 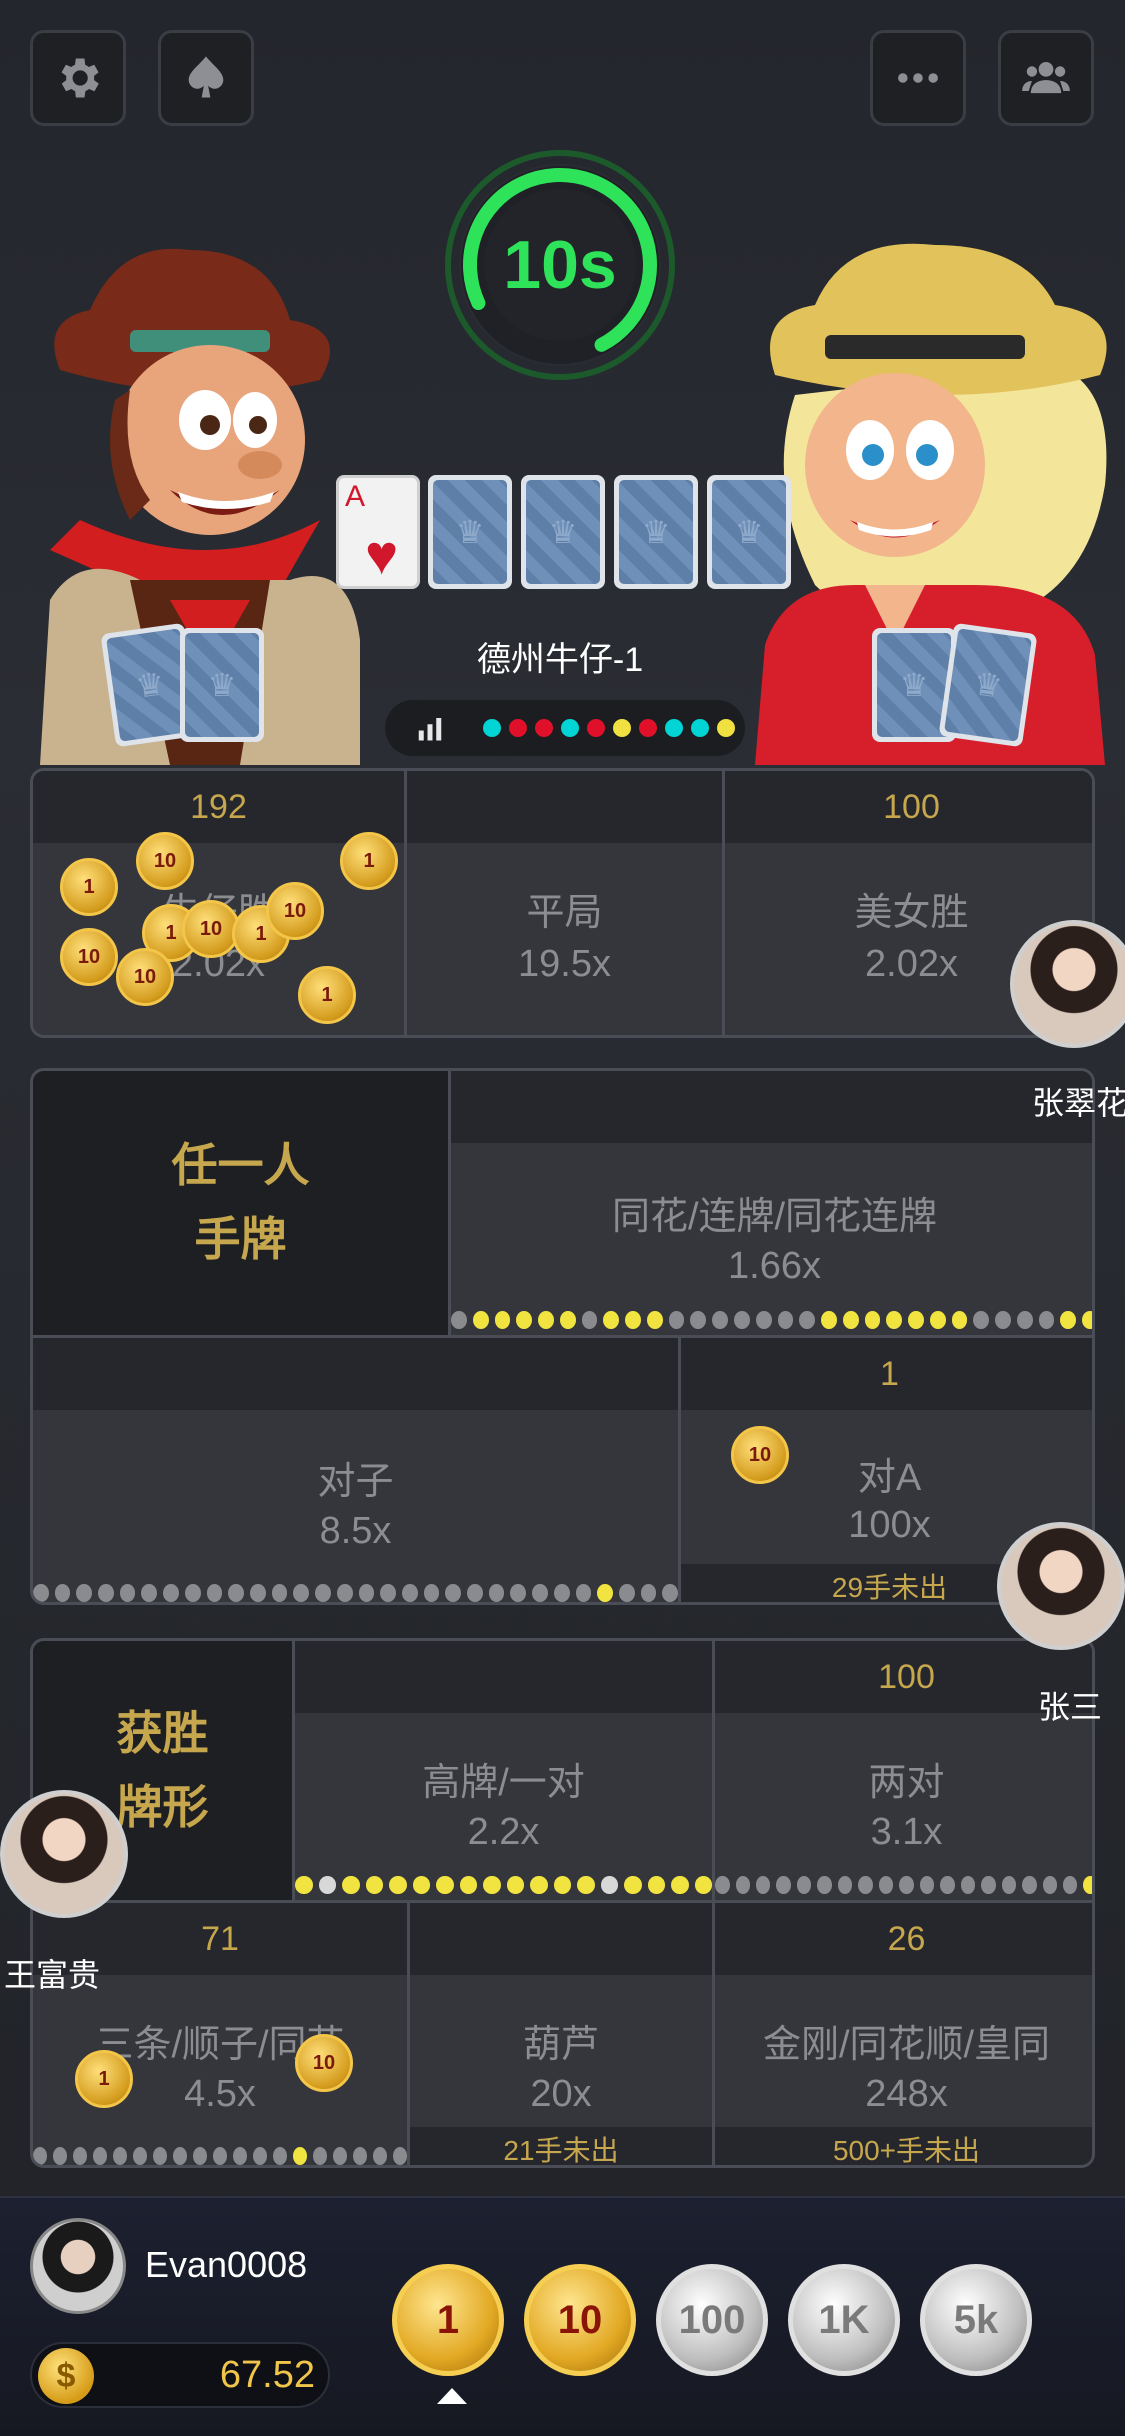 I want to click on bet-name: 金刚/同花顺/皇同, so click(x=906, y=2045).